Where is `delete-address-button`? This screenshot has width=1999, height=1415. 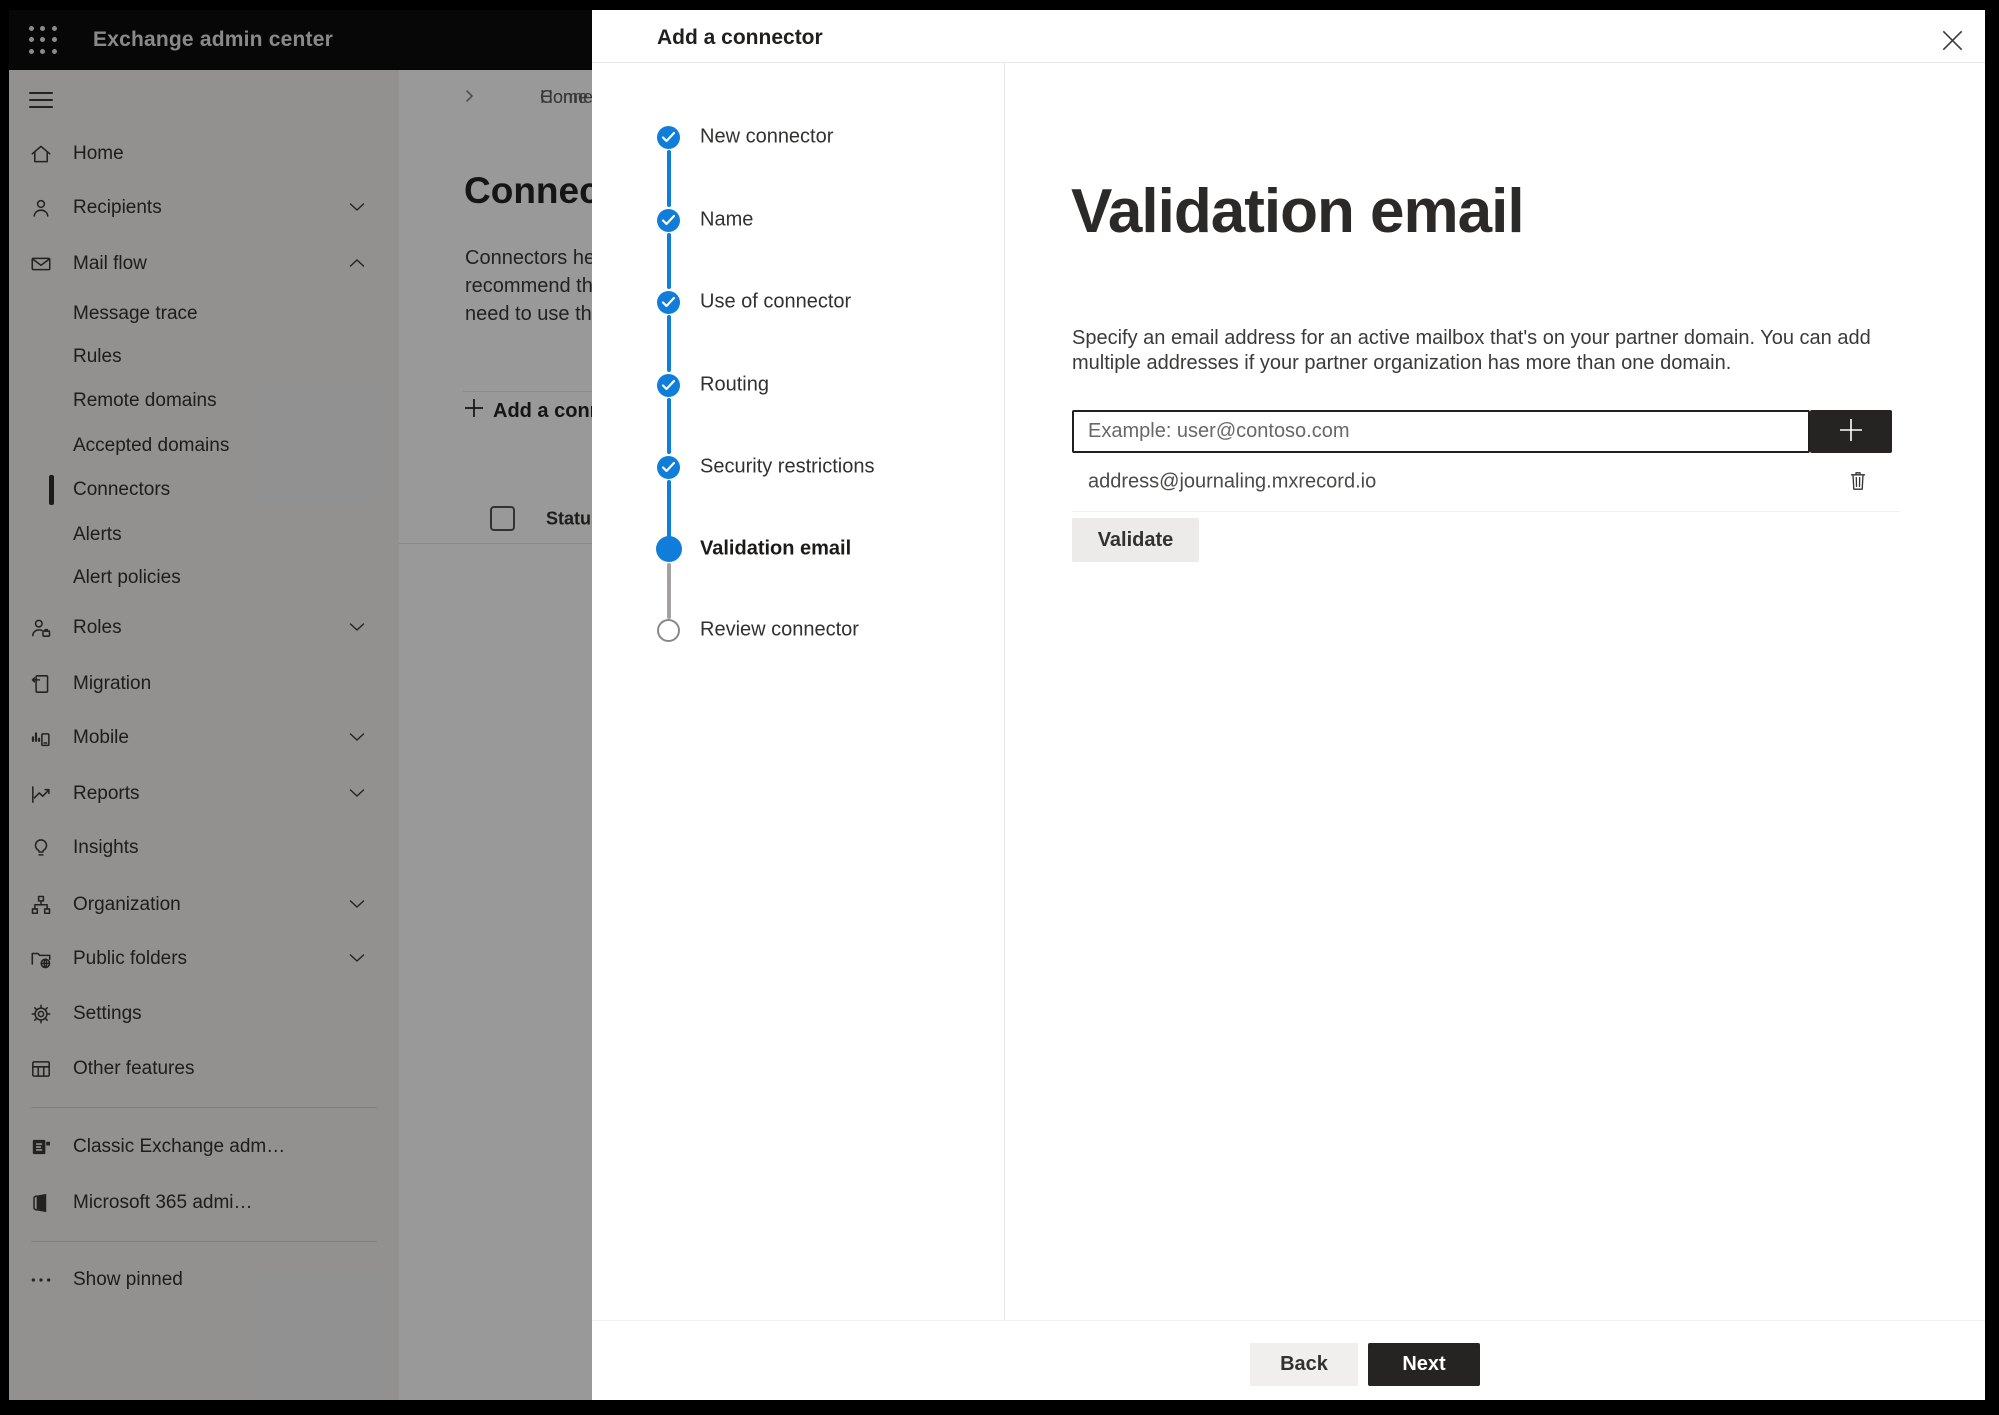 delete-address-button is located at coordinates (1858, 482).